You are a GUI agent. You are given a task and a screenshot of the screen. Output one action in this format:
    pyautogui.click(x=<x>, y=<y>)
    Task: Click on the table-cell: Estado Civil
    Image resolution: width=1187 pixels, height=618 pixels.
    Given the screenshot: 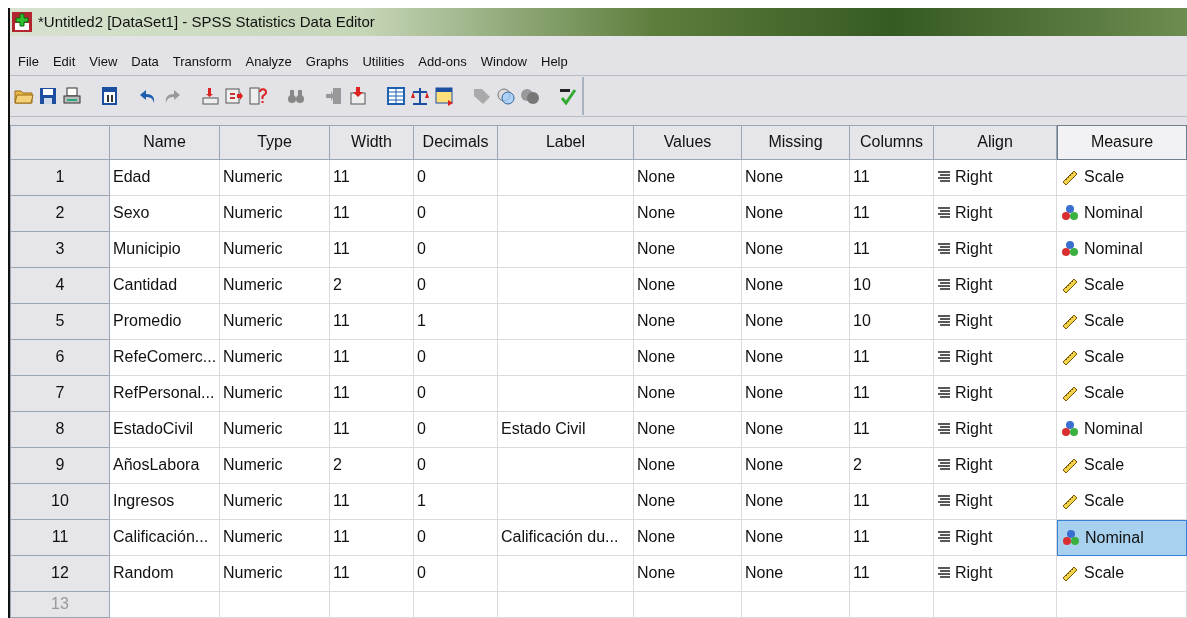 What is the action you would take?
    pyautogui.click(x=566, y=430)
    